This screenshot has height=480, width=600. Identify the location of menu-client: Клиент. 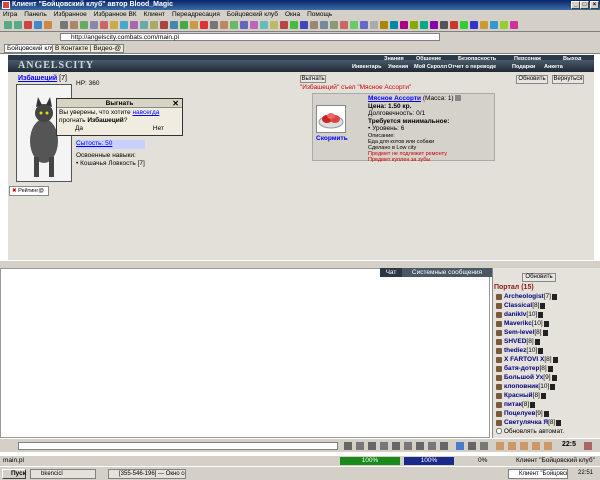
(154, 14).